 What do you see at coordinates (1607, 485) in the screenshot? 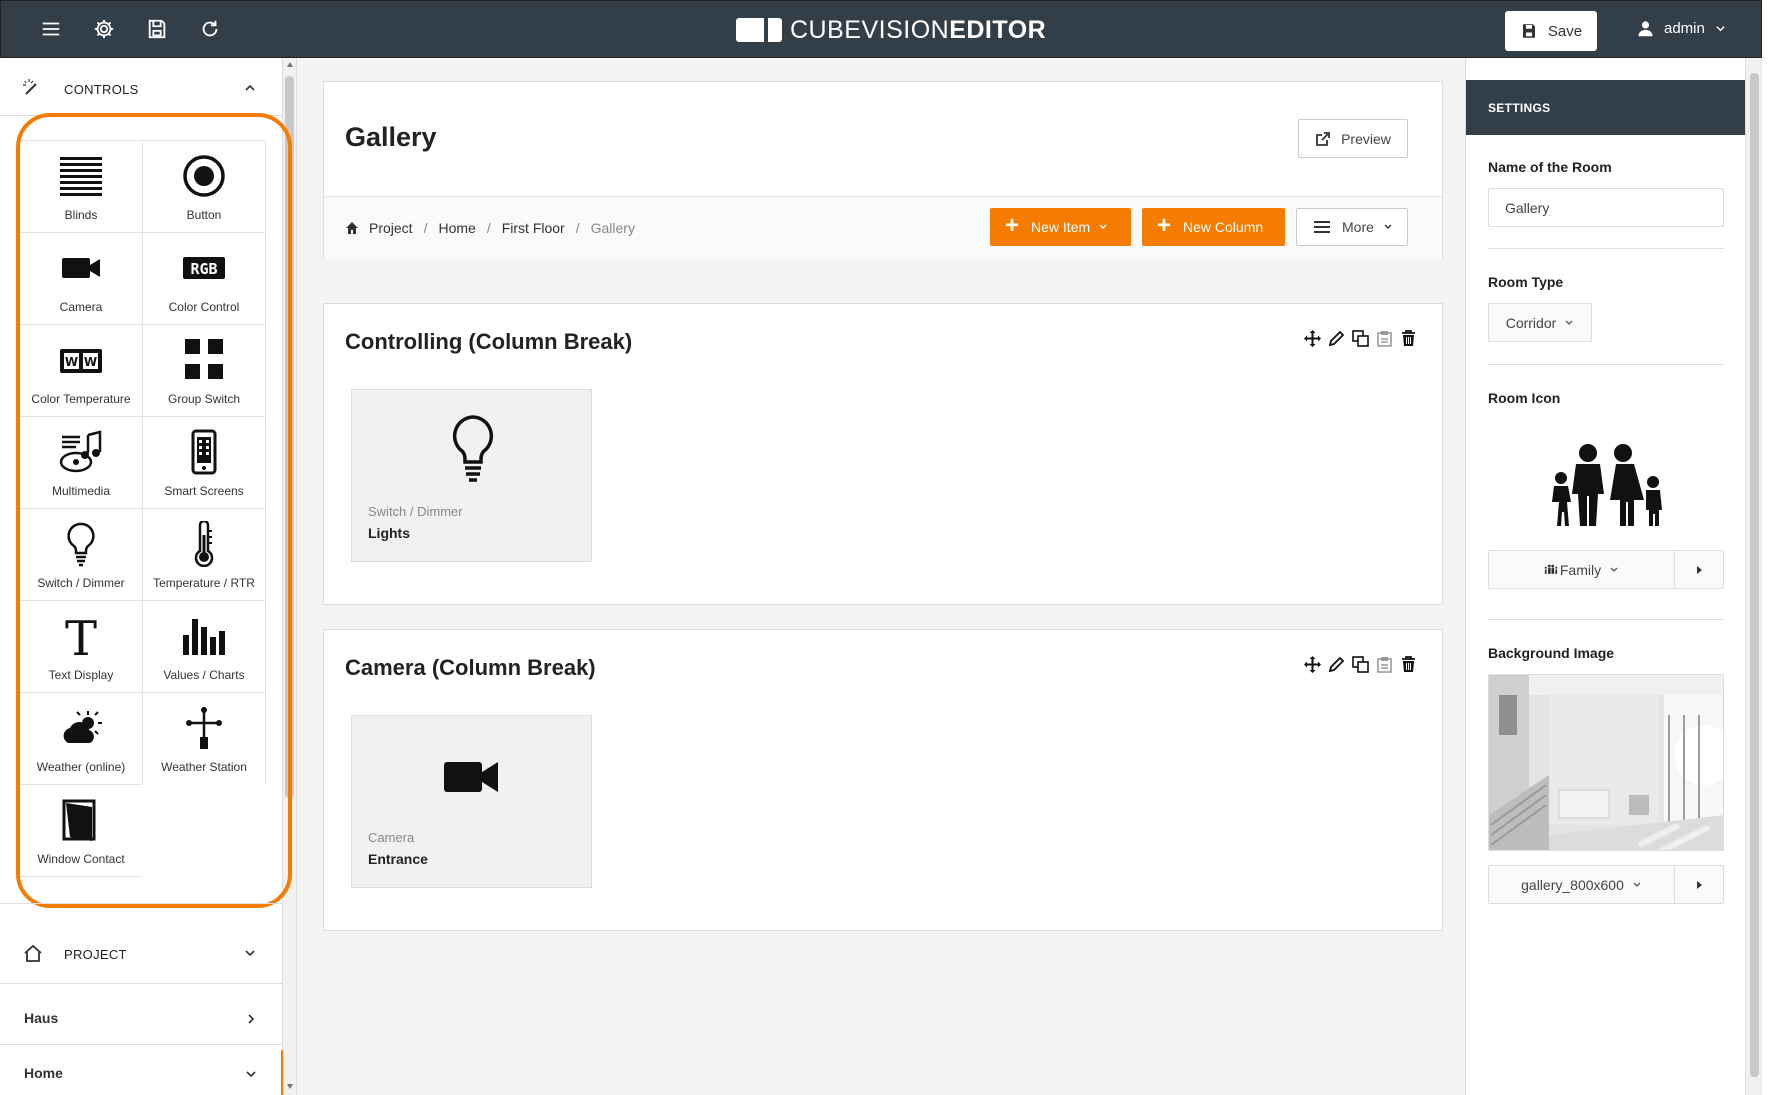
I see `family-icon` at bounding box center [1607, 485].